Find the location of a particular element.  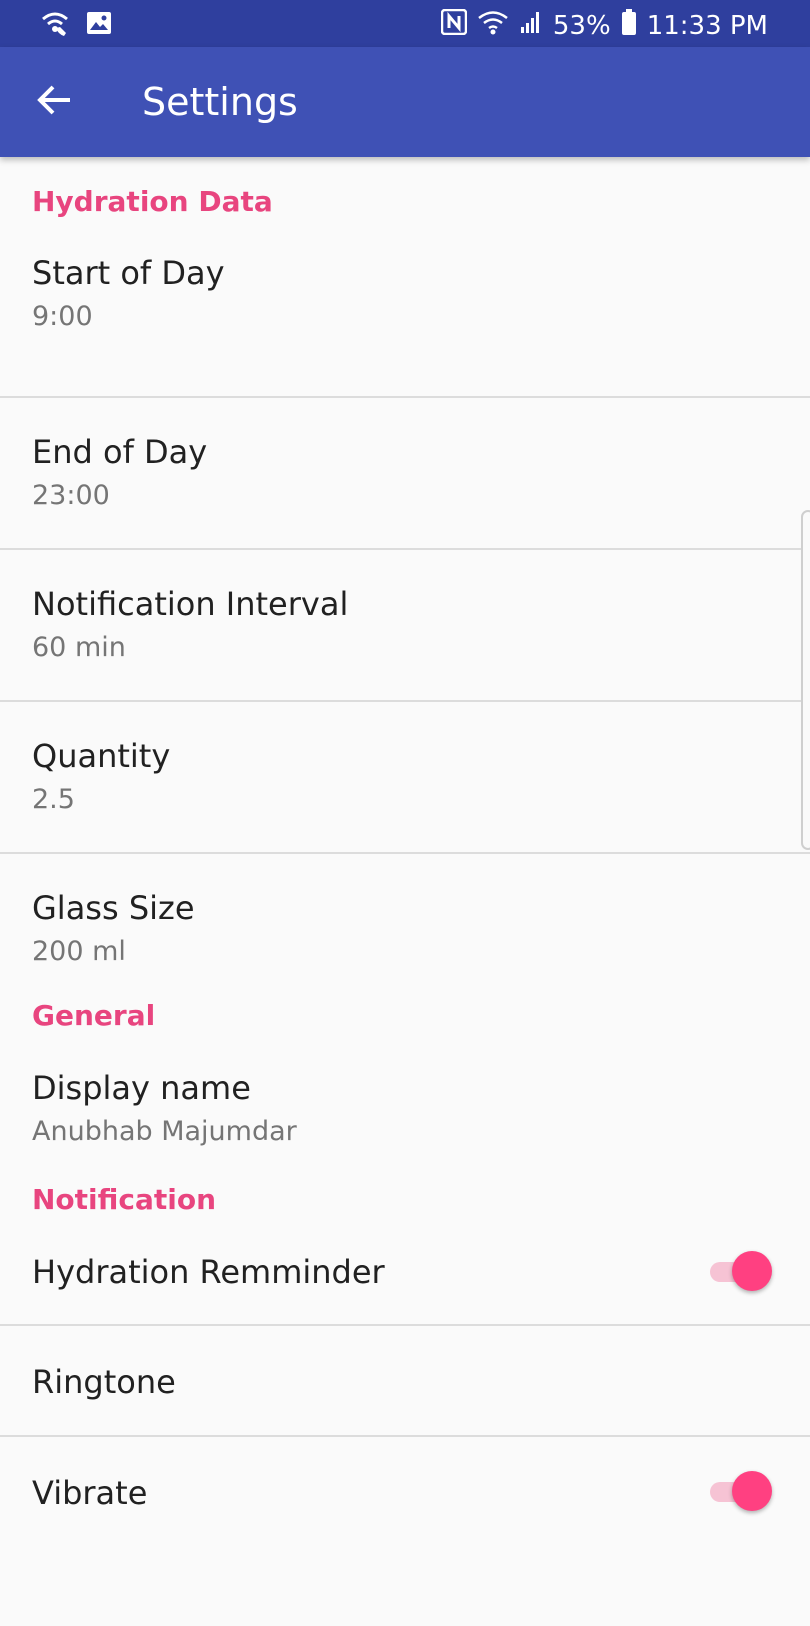

pref-ringtone: Ringtone is located at coordinates (405, 1381).